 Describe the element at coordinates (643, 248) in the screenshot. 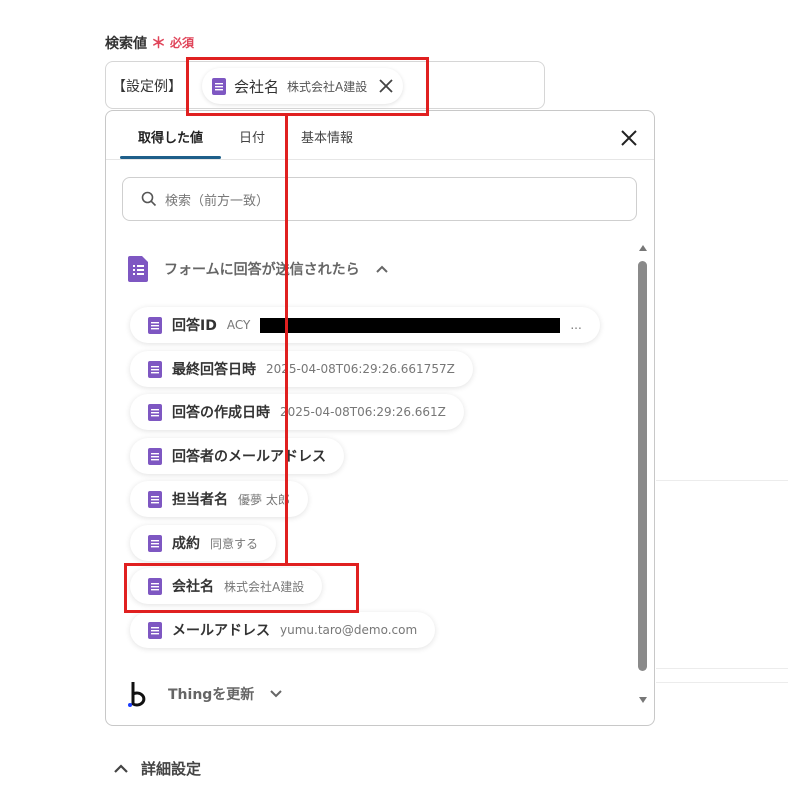

I see `scroll-up-arrow-icon` at that location.